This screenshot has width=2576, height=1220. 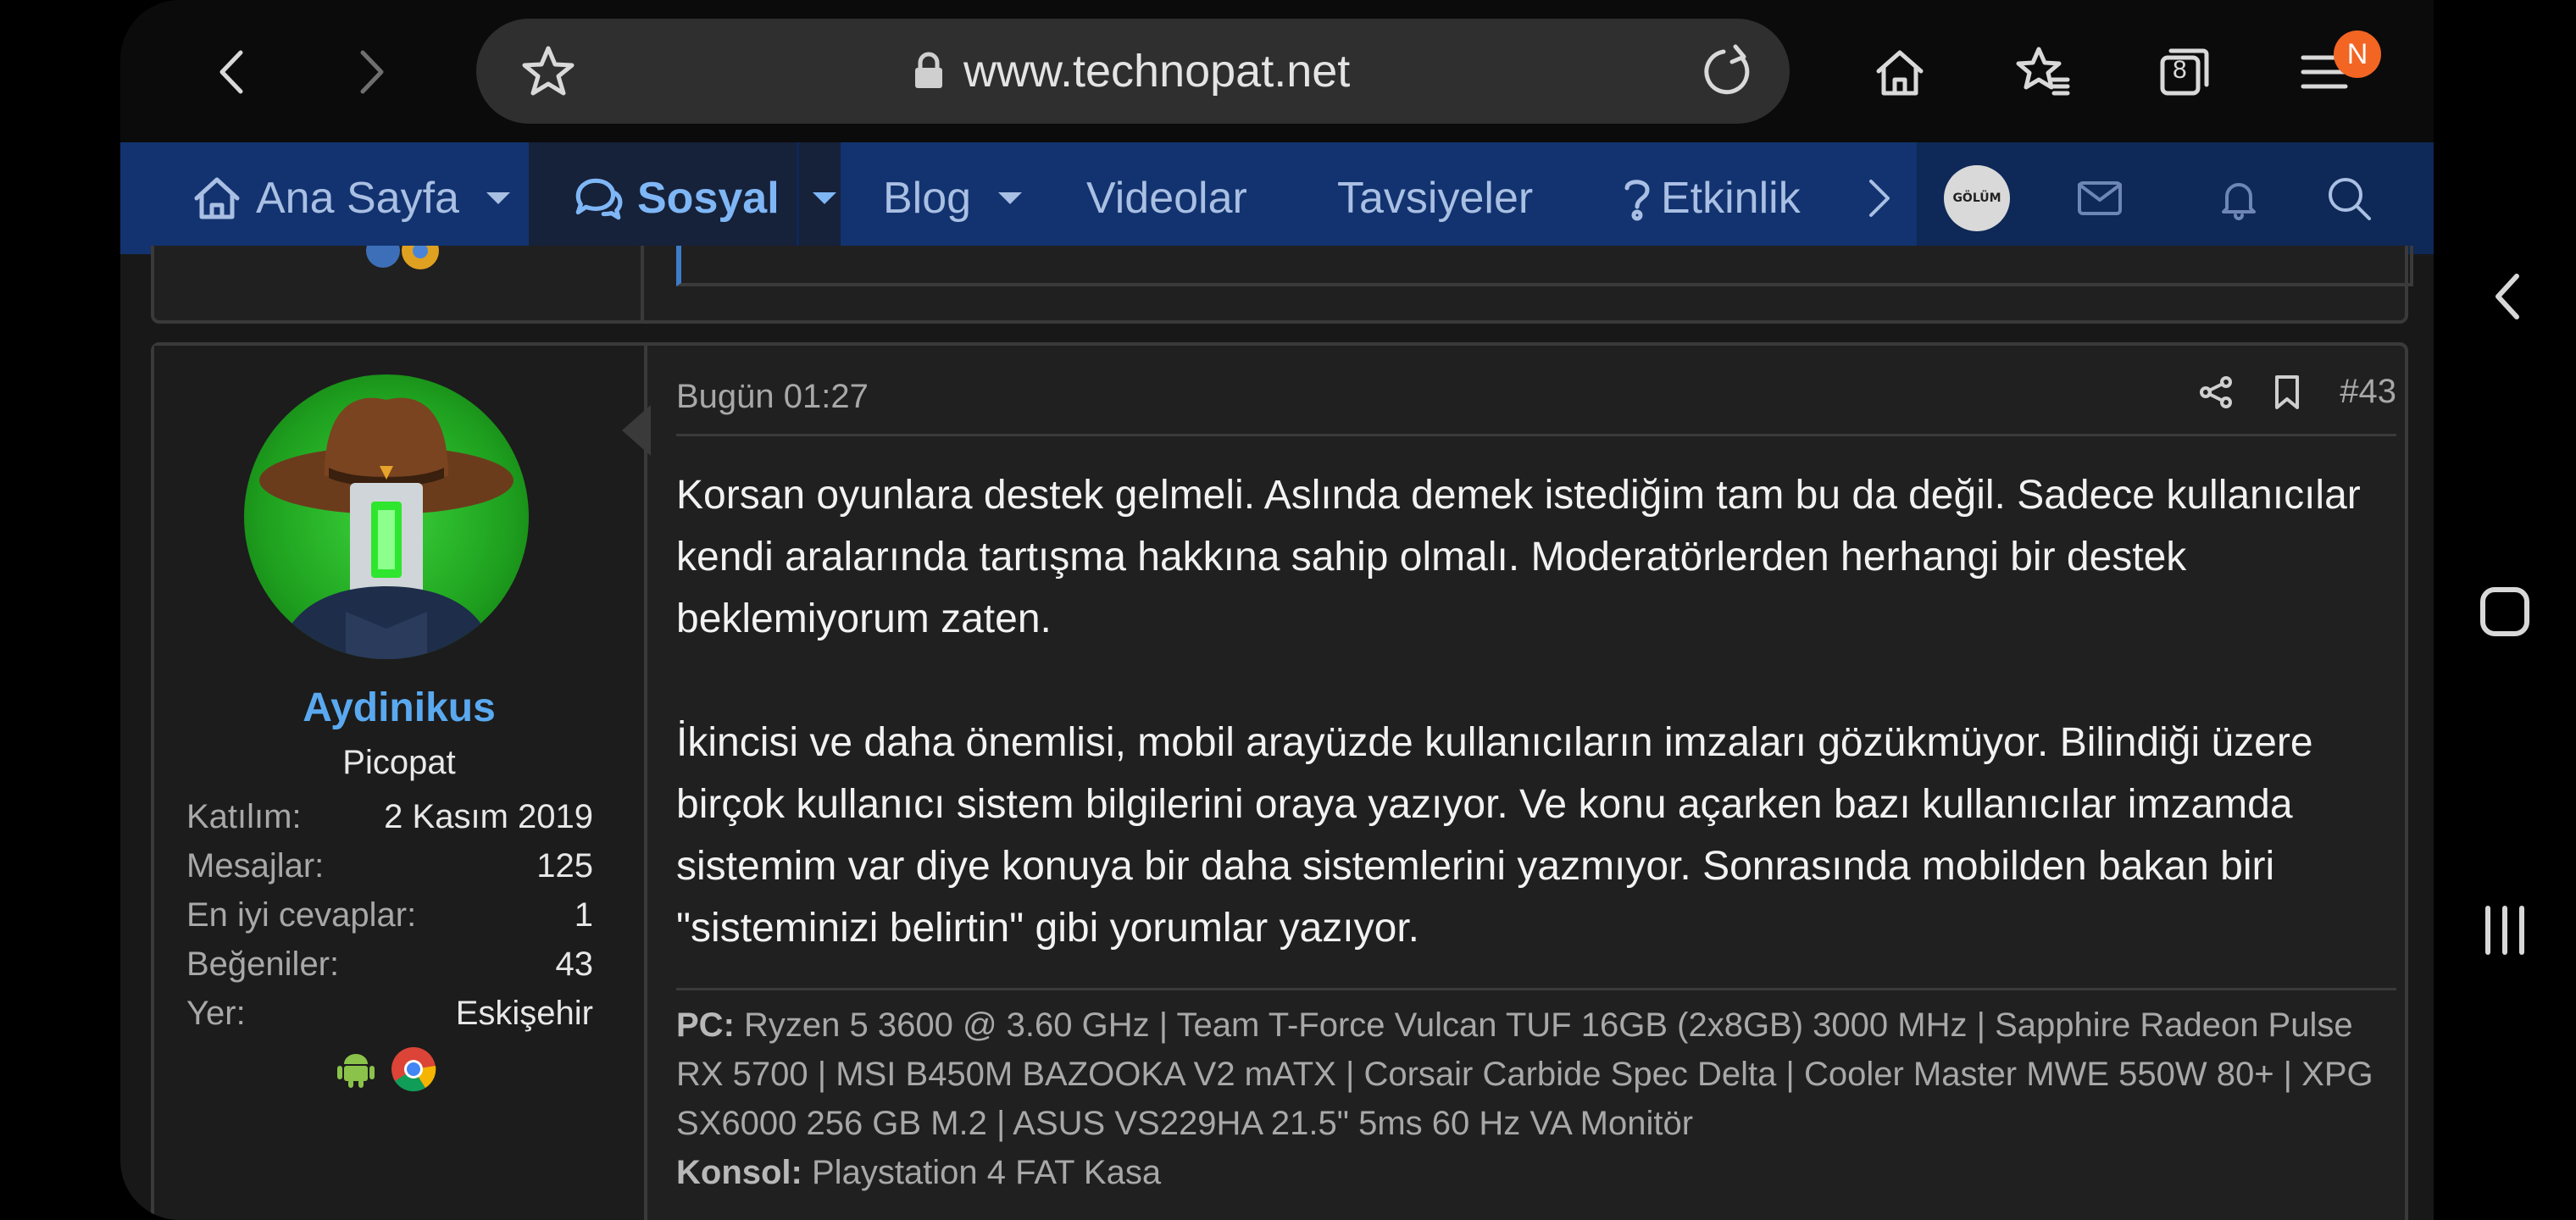 What do you see at coordinates (2238, 198) in the screenshot?
I see `bell-icon` at bounding box center [2238, 198].